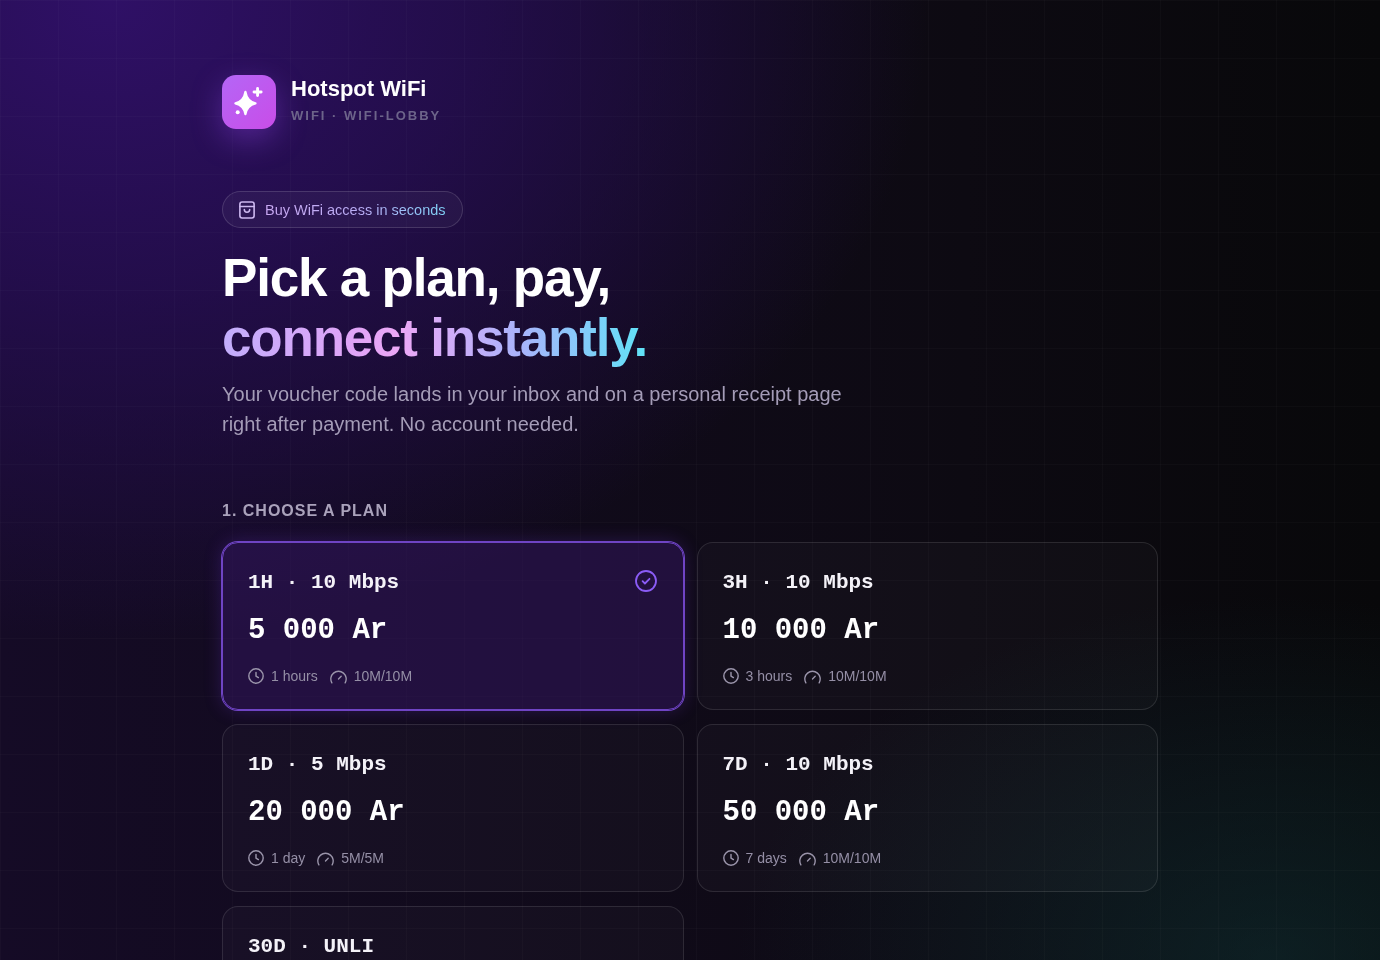 The height and width of the screenshot is (960, 1380). I want to click on plan-card: 1H · 10 Mbps 5 000 Ar 1 hours 10M/10M, so click(453, 626).